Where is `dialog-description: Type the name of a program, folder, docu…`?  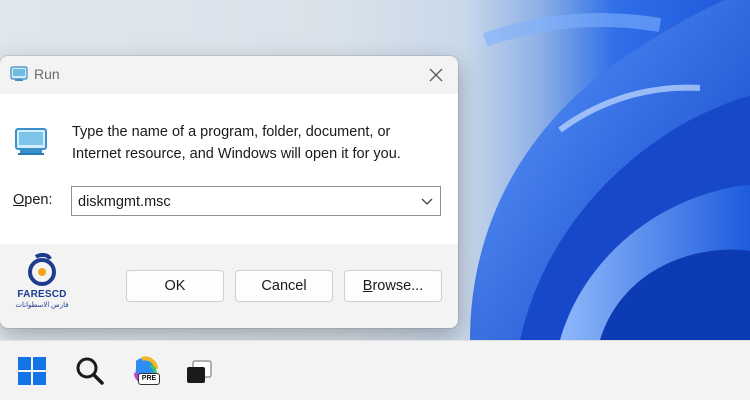
dialog-description: Type the name of a program, folder, docu… is located at coordinates (257, 143).